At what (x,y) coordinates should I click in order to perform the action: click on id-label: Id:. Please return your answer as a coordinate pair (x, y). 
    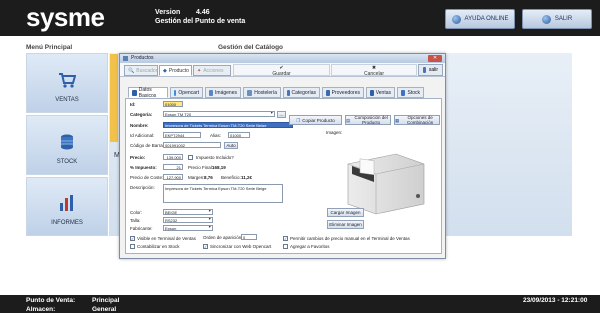
    Looking at the image, I should click on (133, 104).